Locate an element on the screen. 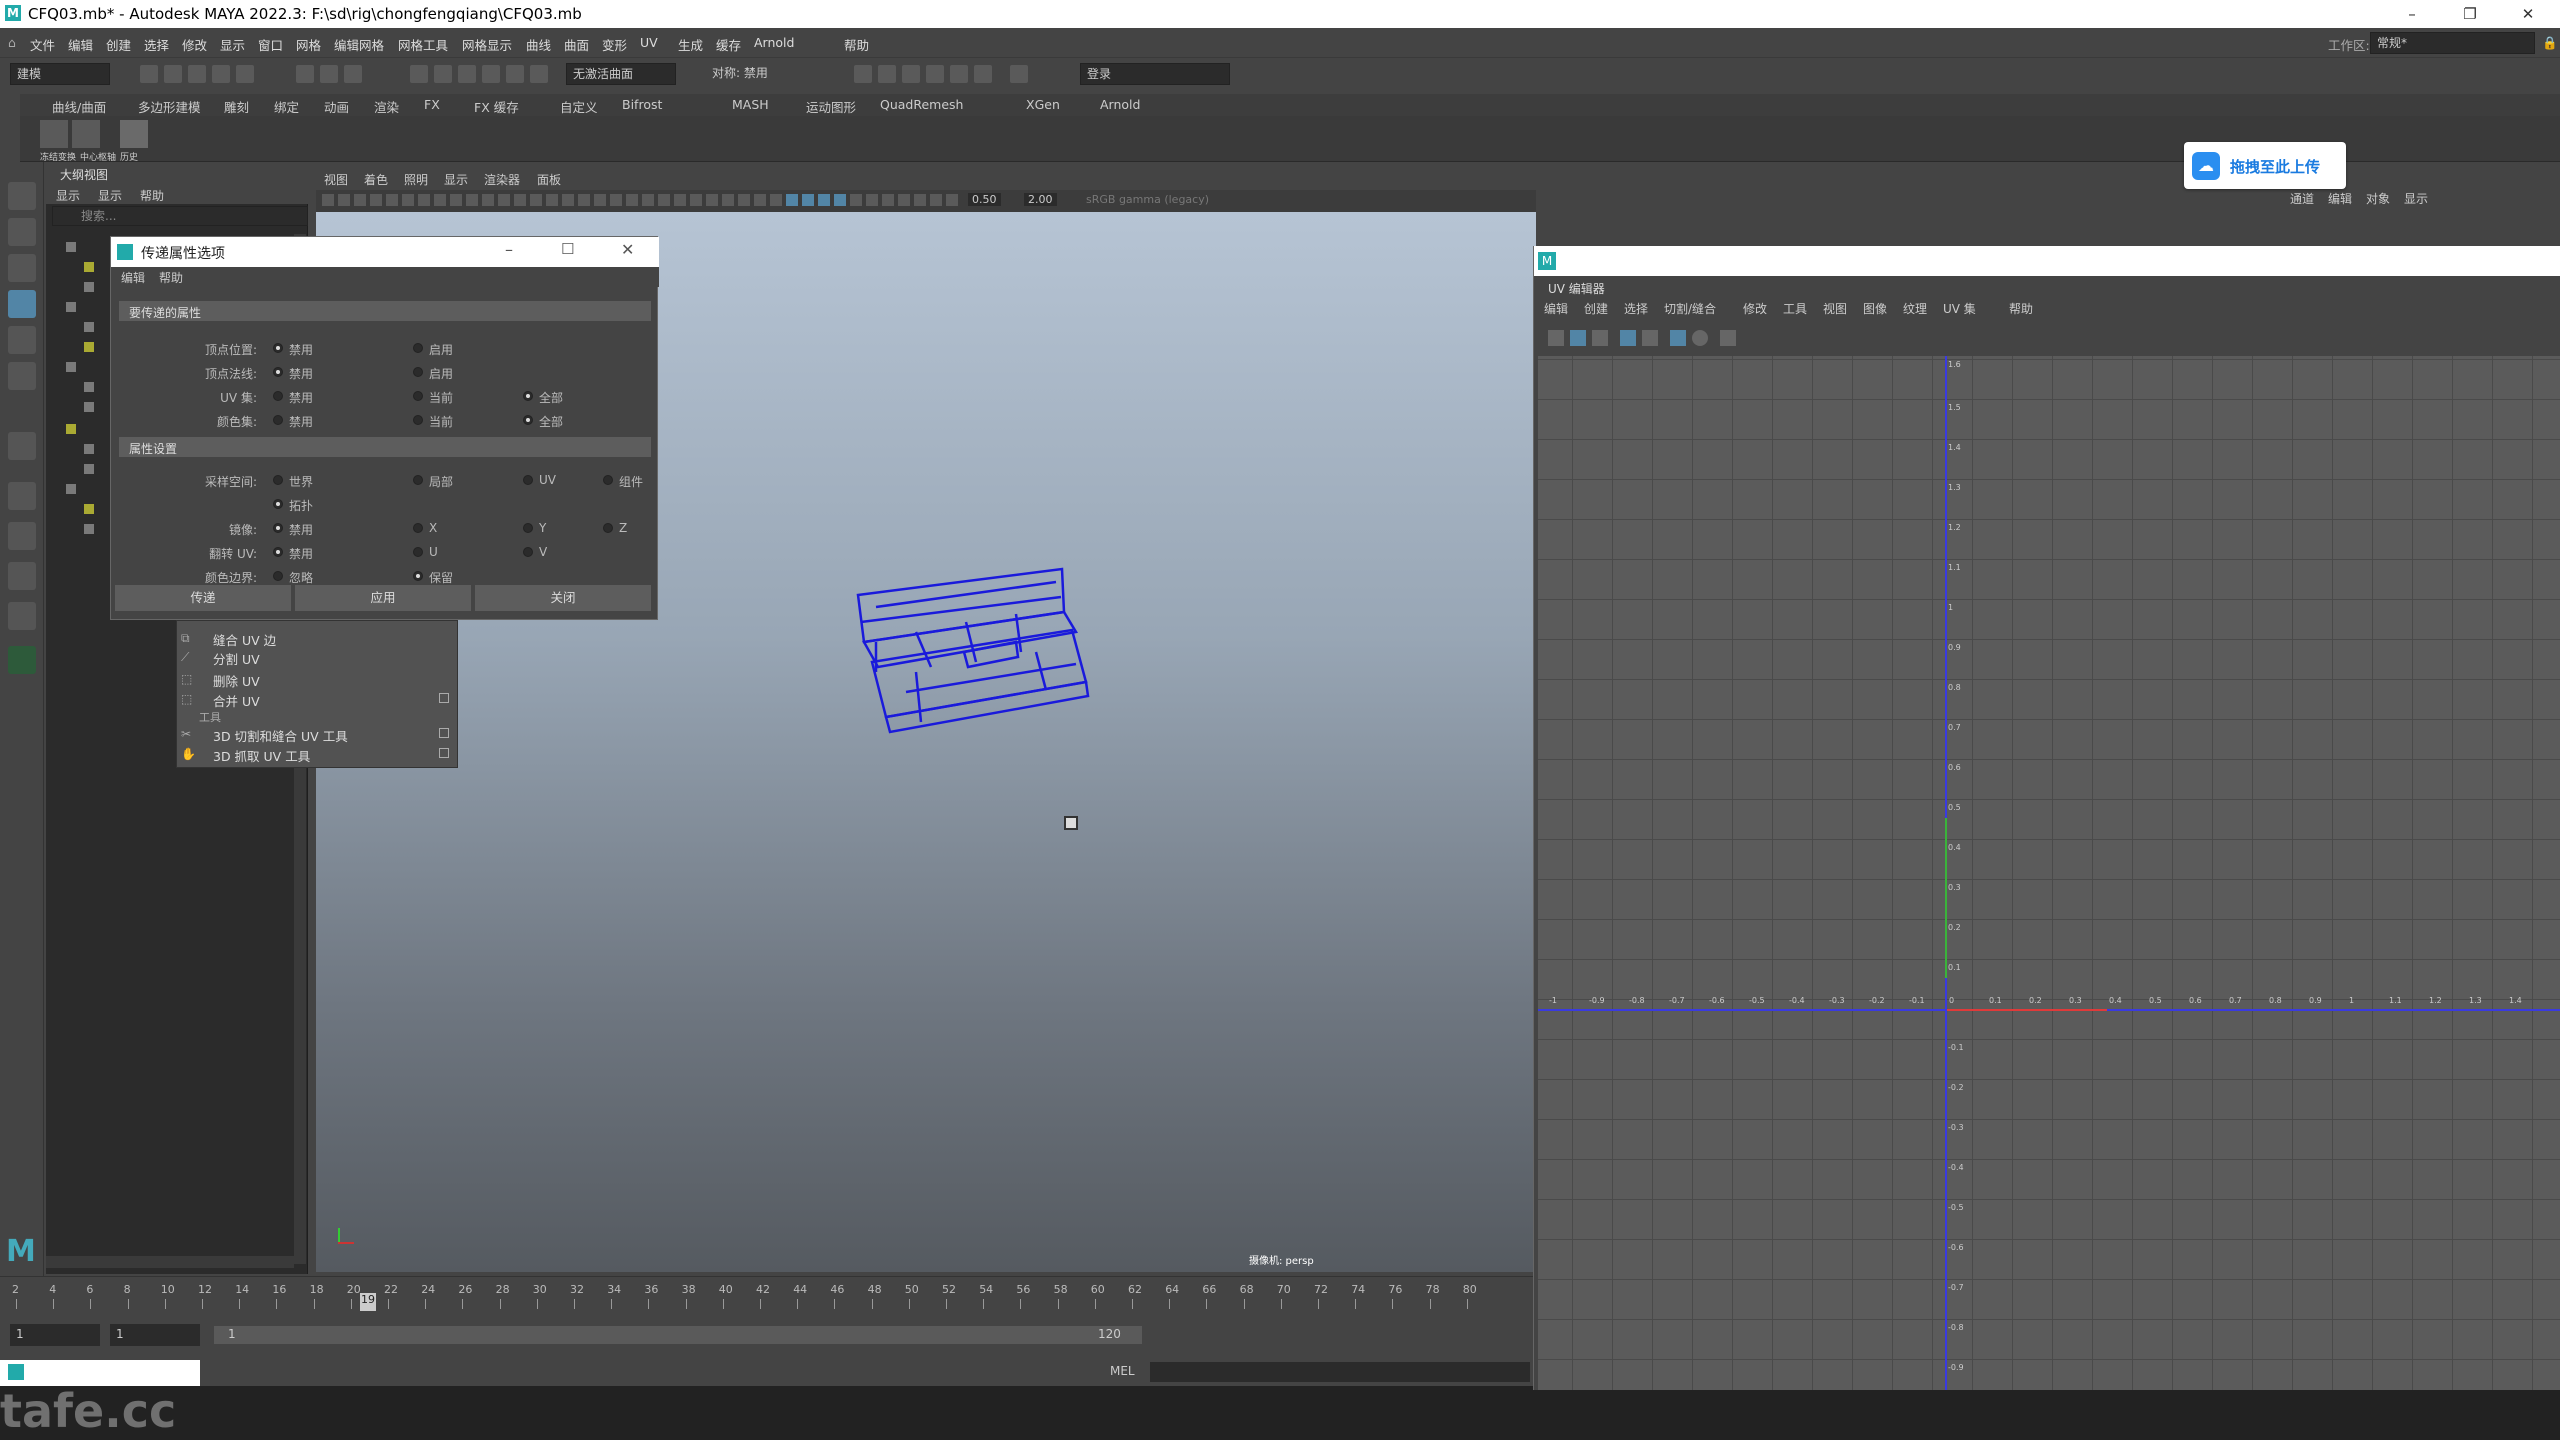  outliner-menu-show: 显示 is located at coordinates (110, 195).